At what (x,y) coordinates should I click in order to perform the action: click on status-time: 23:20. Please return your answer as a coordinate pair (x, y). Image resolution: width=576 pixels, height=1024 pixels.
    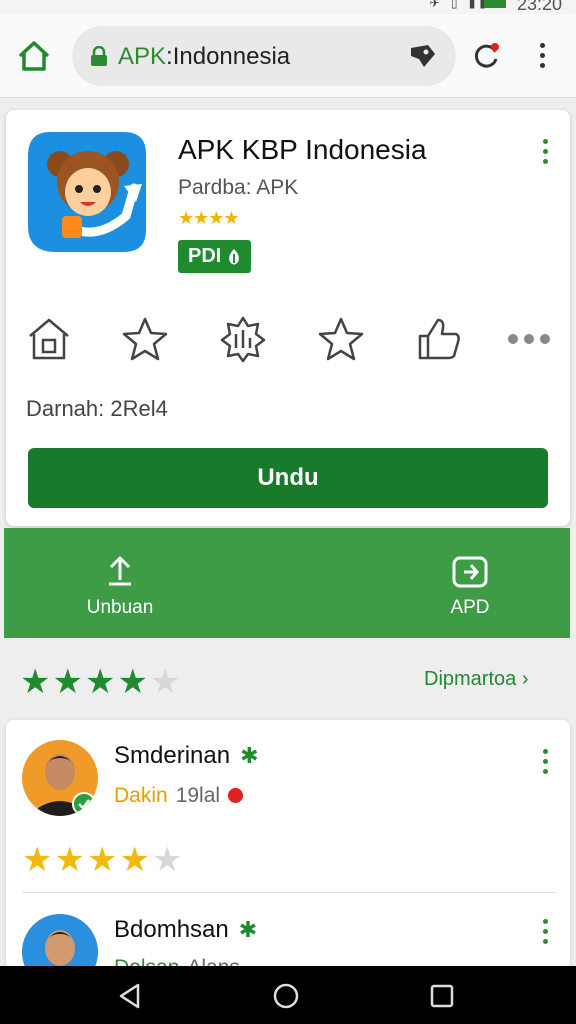
    Looking at the image, I should click on (539, 7).